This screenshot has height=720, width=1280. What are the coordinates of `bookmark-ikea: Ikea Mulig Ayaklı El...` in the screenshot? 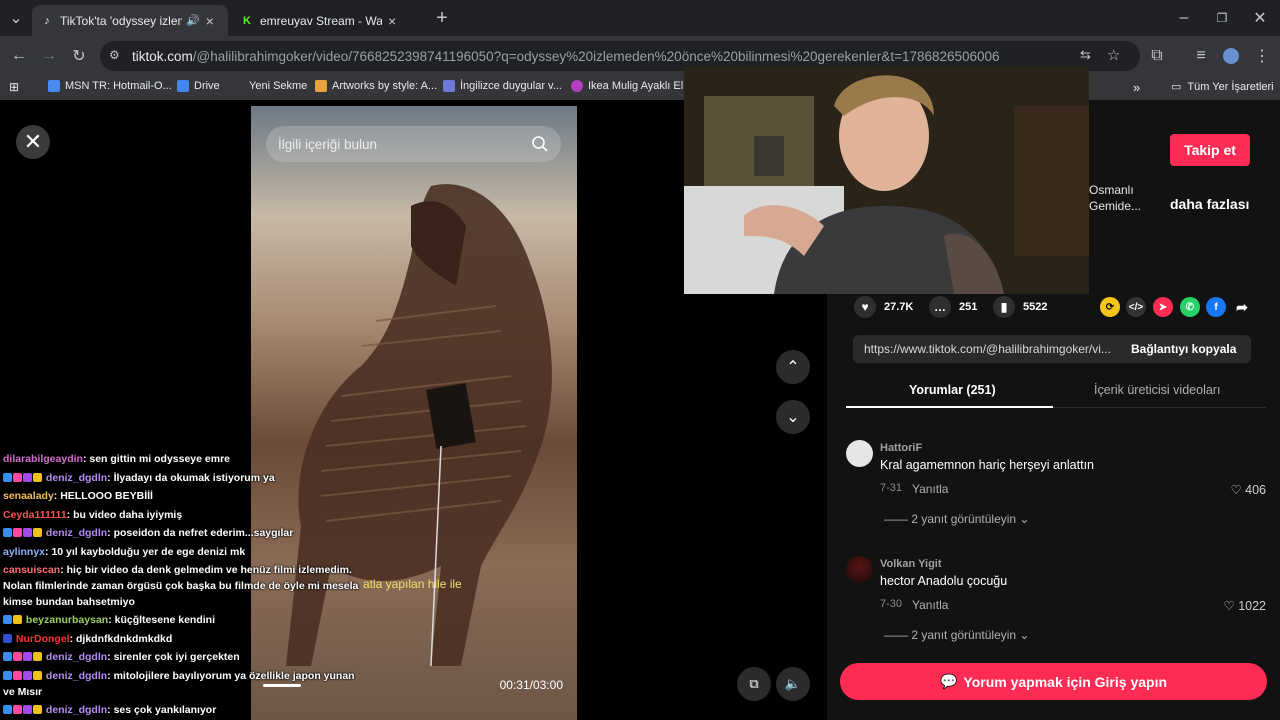 It's located at (631, 86).